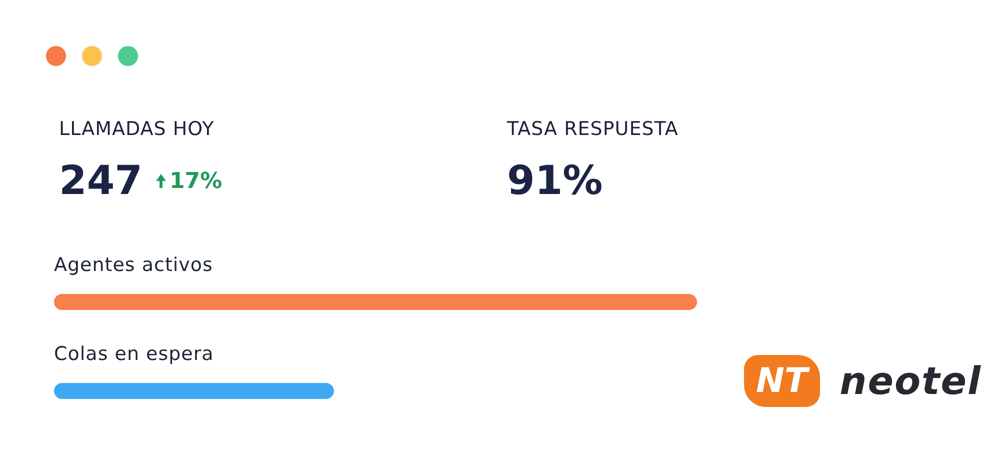 This screenshot has width=1000, height=461. I want to click on up-arrow-icon, so click(160, 181).